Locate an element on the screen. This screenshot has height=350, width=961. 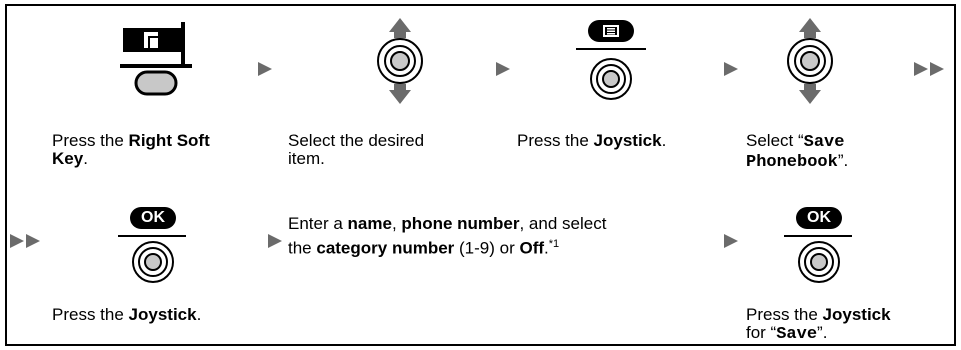
right-soft-key-icon is located at coordinates (156, 59).